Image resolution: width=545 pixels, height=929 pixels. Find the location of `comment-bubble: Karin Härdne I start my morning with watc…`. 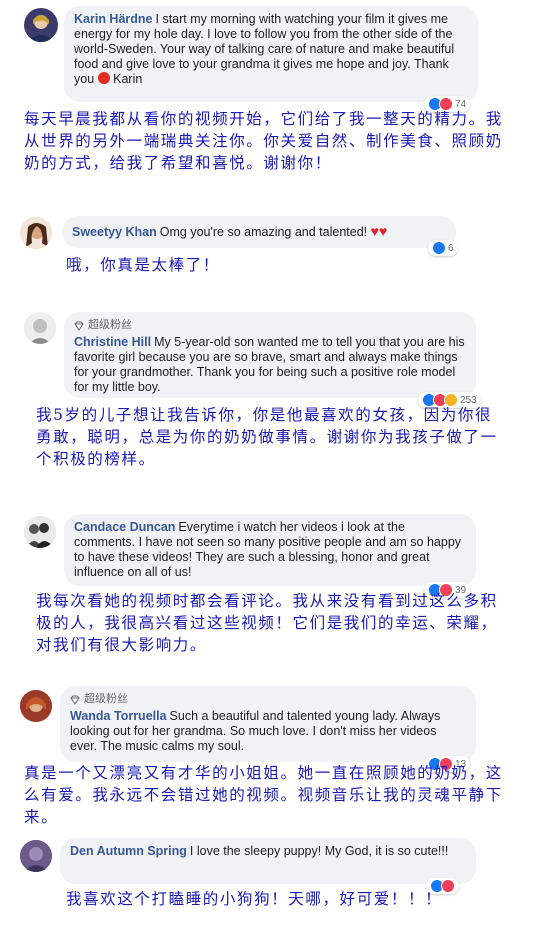

comment-bubble: Karin Härdne I start my morning with watc… is located at coordinates (271, 54).